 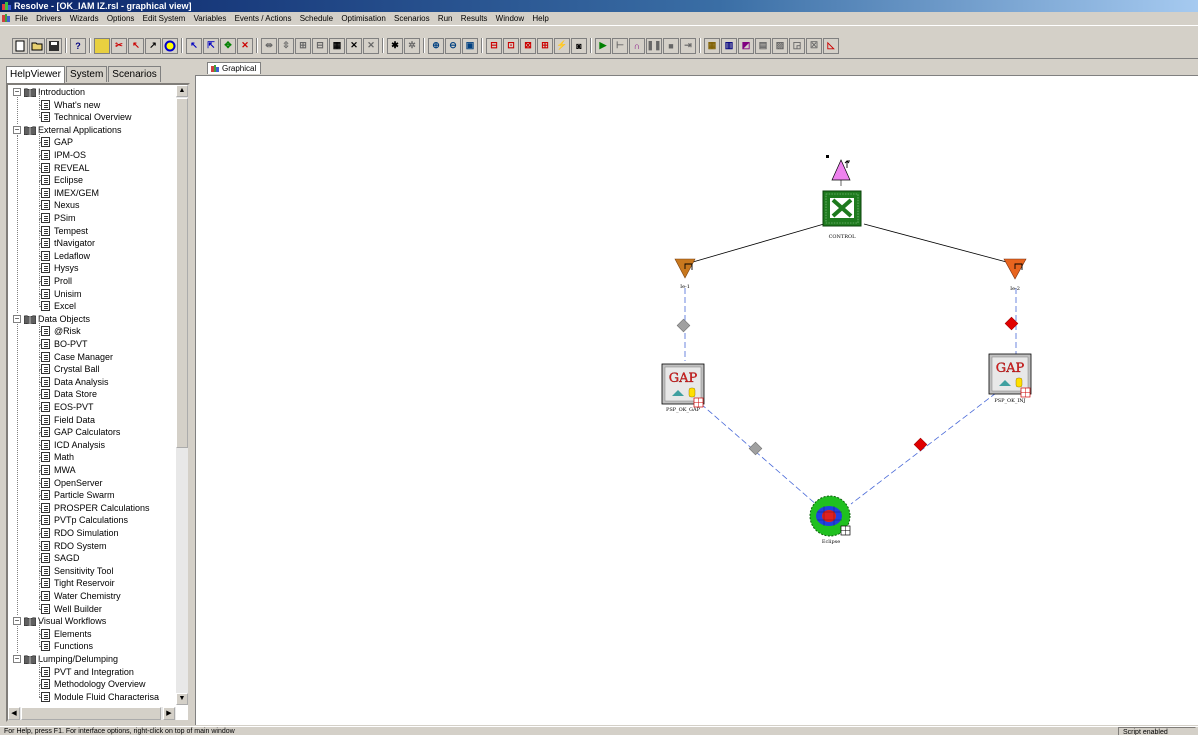 I want to click on chart-grid-icon: ▤, so click(x=763, y=45).